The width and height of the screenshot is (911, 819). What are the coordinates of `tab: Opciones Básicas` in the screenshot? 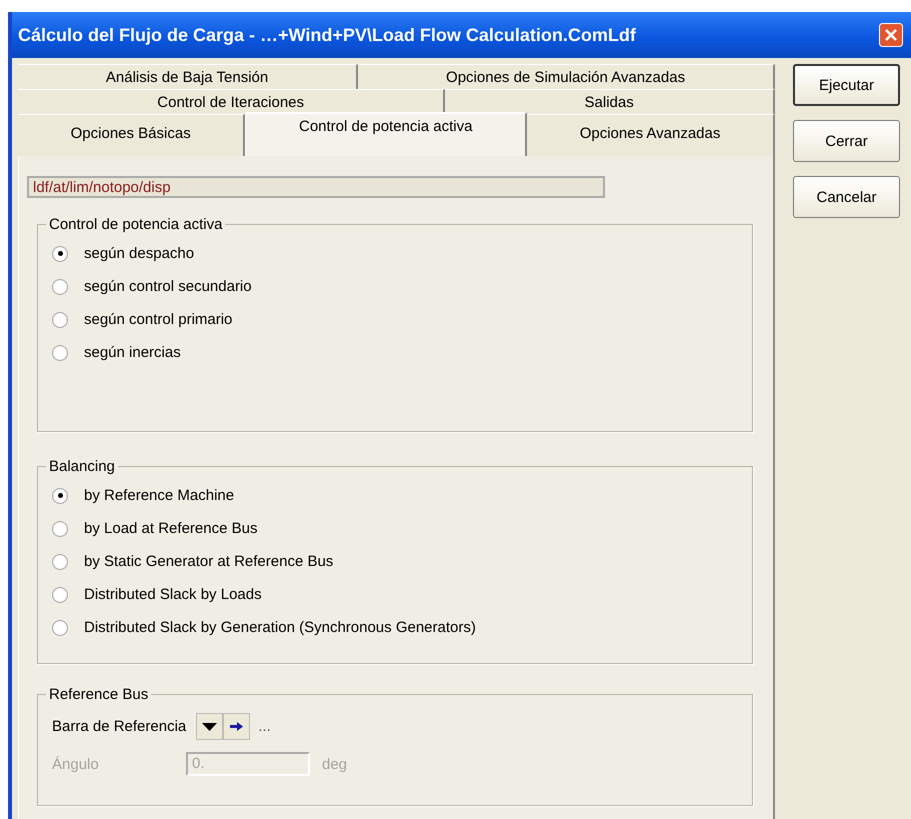 It's located at (132, 135).